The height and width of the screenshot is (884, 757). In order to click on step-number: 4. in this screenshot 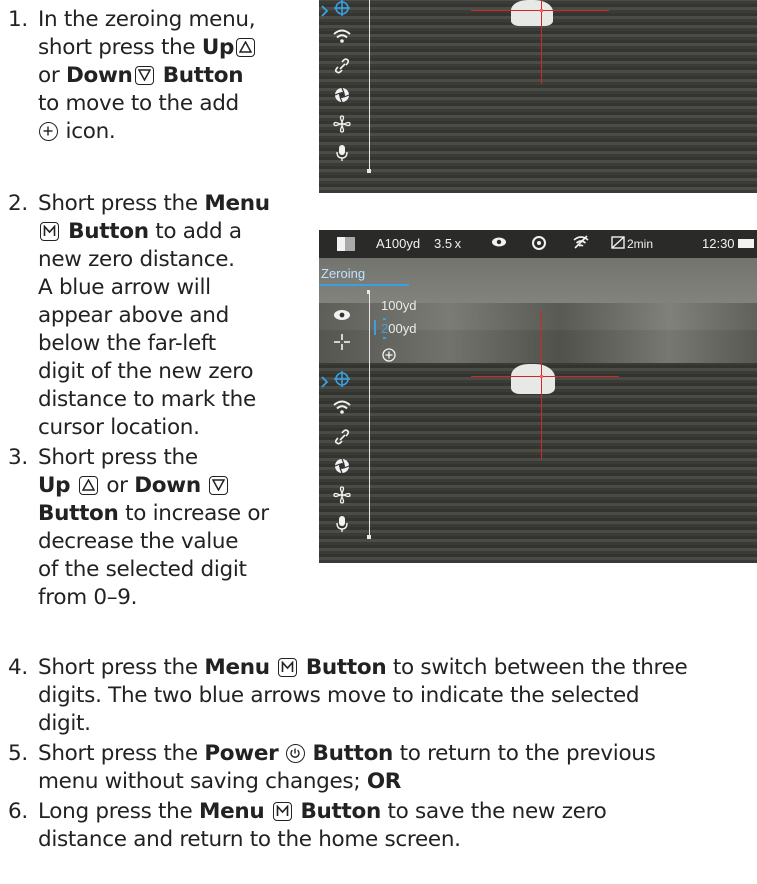, I will do `click(18, 667)`.